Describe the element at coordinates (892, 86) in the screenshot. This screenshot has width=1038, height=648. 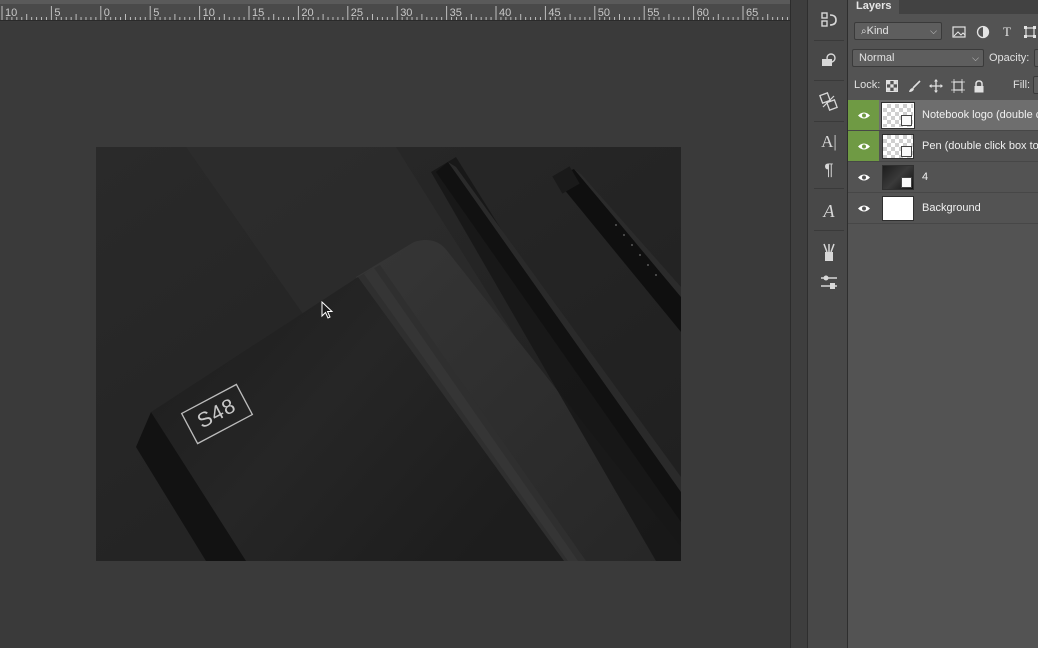
I see `lock-transparent-icon` at that location.